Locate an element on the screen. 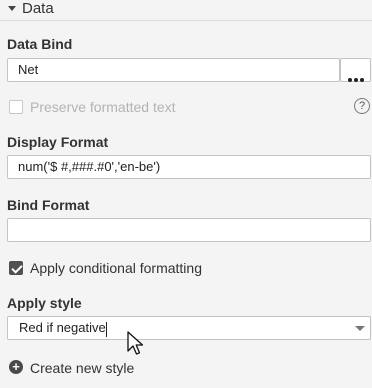 This screenshot has width=372, height=388. data-bind-more-button is located at coordinates (355, 70).